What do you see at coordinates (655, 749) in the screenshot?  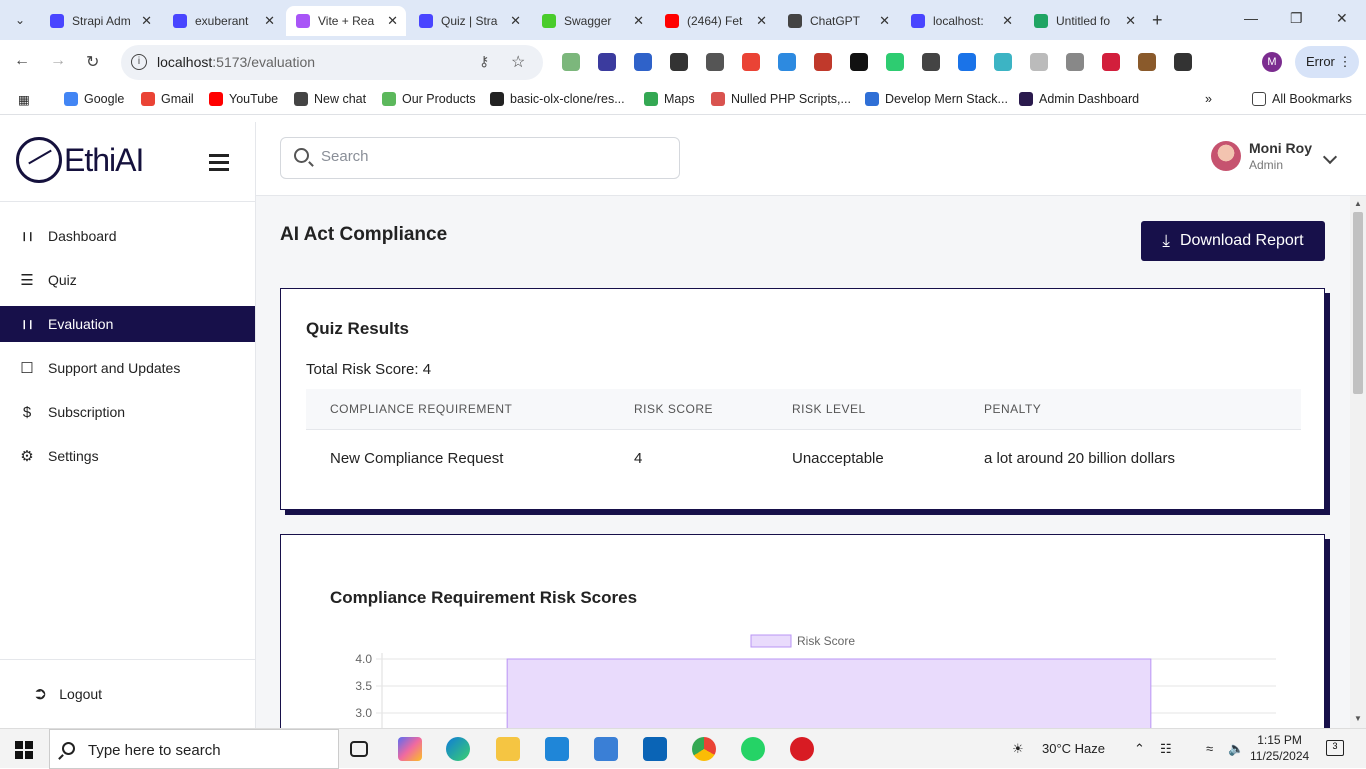 I see `outlook-icon` at bounding box center [655, 749].